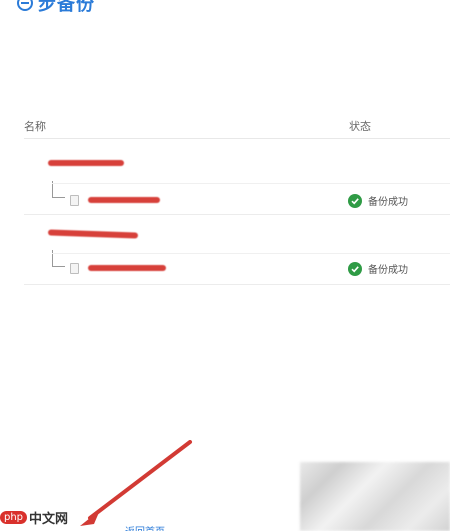 Image resolution: width=450 pixels, height=531 pixels. What do you see at coordinates (86, 163) in the screenshot?
I see `redacted-group-name` at bounding box center [86, 163].